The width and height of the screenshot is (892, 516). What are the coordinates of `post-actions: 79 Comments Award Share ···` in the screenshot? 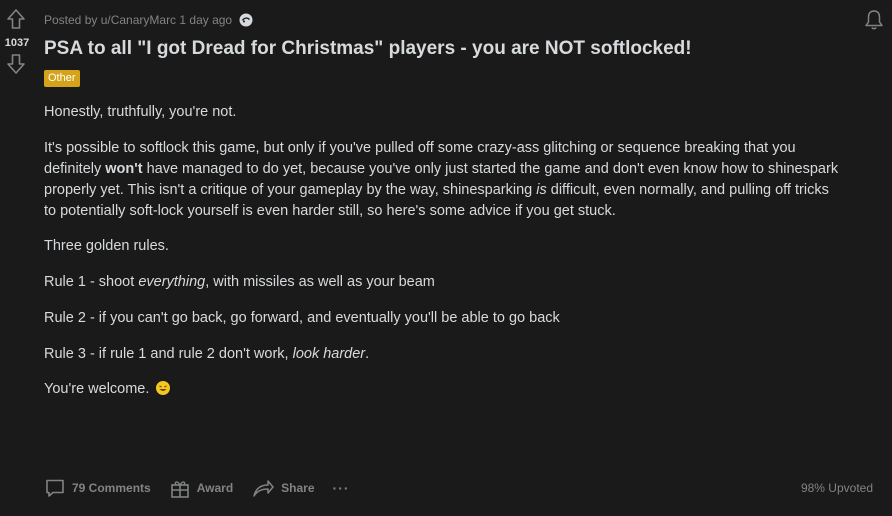 It's located at (206, 488).